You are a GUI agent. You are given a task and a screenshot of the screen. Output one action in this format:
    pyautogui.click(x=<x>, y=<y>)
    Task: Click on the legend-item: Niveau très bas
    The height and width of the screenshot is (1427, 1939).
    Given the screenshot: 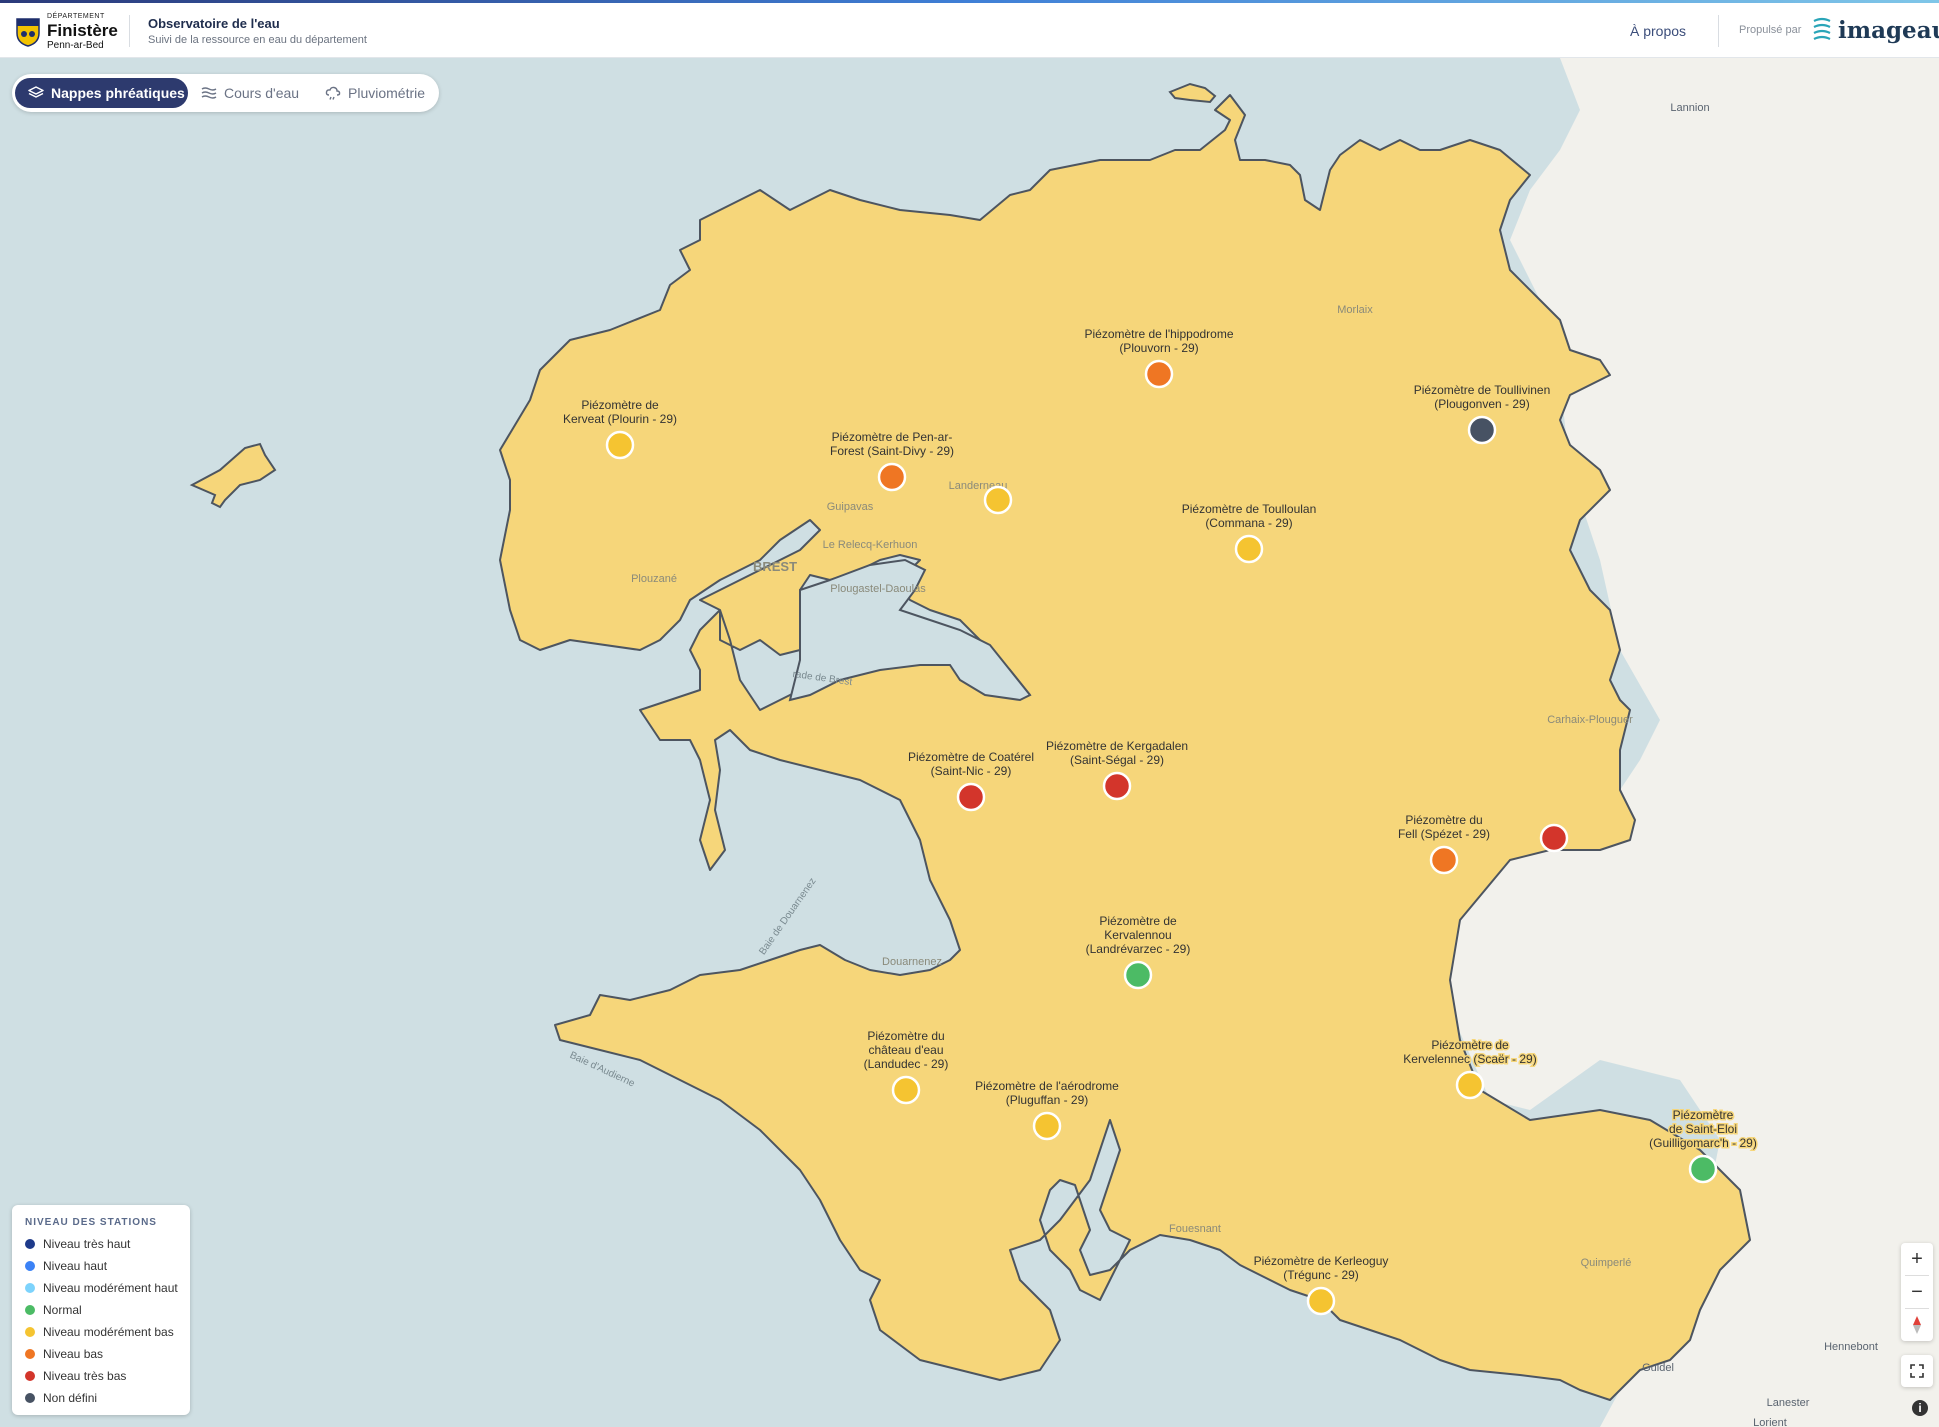 What is the action you would take?
    pyautogui.click(x=75, y=1376)
    